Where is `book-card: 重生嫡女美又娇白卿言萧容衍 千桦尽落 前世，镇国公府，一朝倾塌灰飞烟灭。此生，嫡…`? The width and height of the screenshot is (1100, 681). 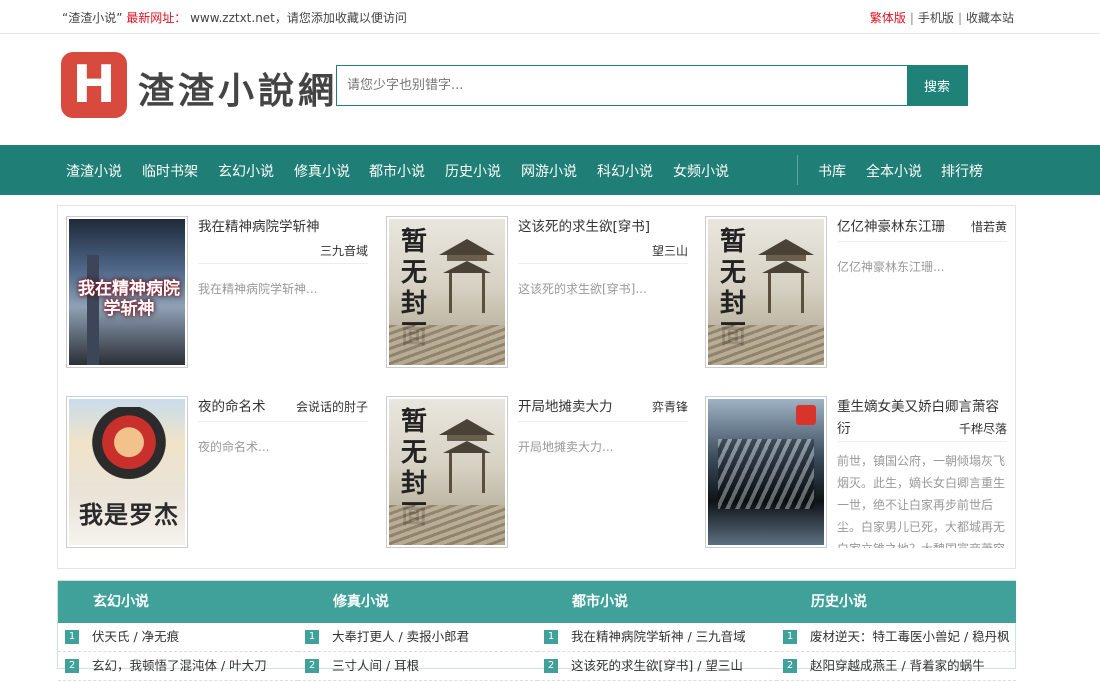
book-card: 重生嫡女美又娇白卿言萧容衍 千桦尽落 前世，镇国公府，一朝倾塌灰飞烟灭。此生，嫡… is located at coordinates (857, 471).